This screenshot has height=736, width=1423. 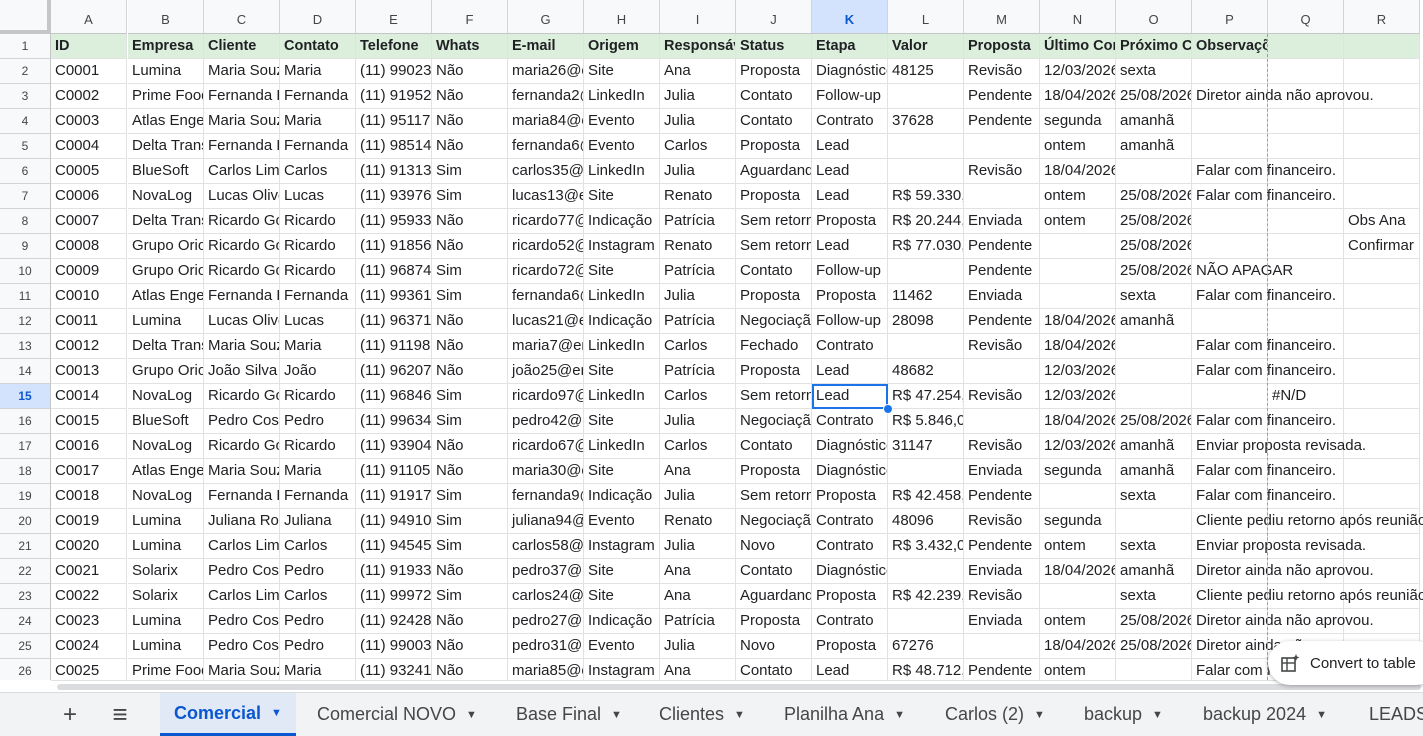 I want to click on row-header-17: 17, so click(x=25, y=446).